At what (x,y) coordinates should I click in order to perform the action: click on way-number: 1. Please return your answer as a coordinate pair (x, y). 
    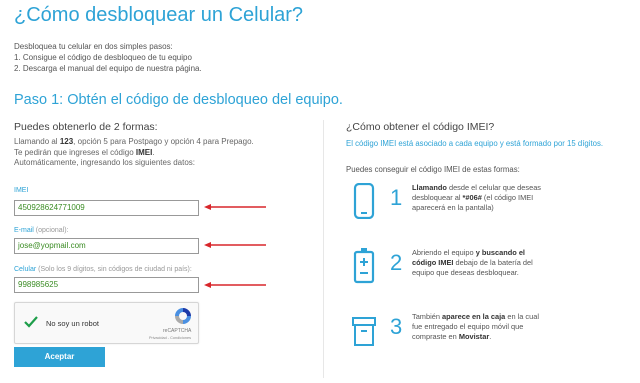
    Looking at the image, I should click on (396, 197).